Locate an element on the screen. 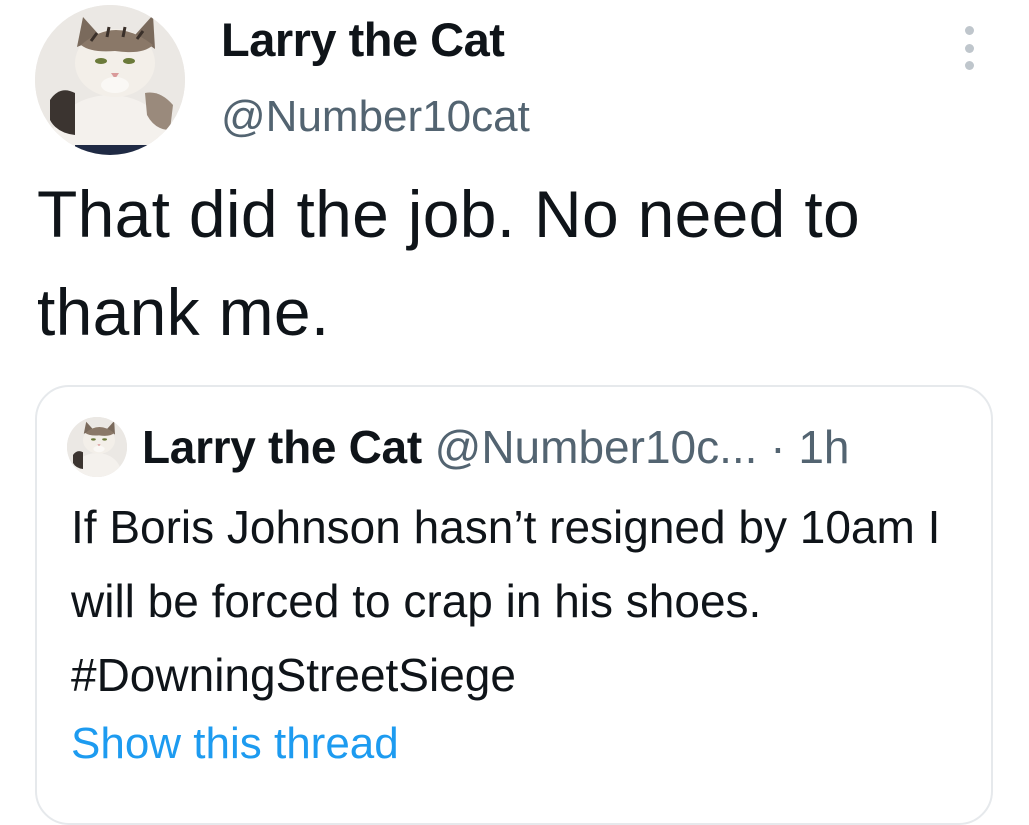 The width and height of the screenshot is (1029, 825). quoted-author-display-name: Larry the Cat is located at coordinates (282, 447).